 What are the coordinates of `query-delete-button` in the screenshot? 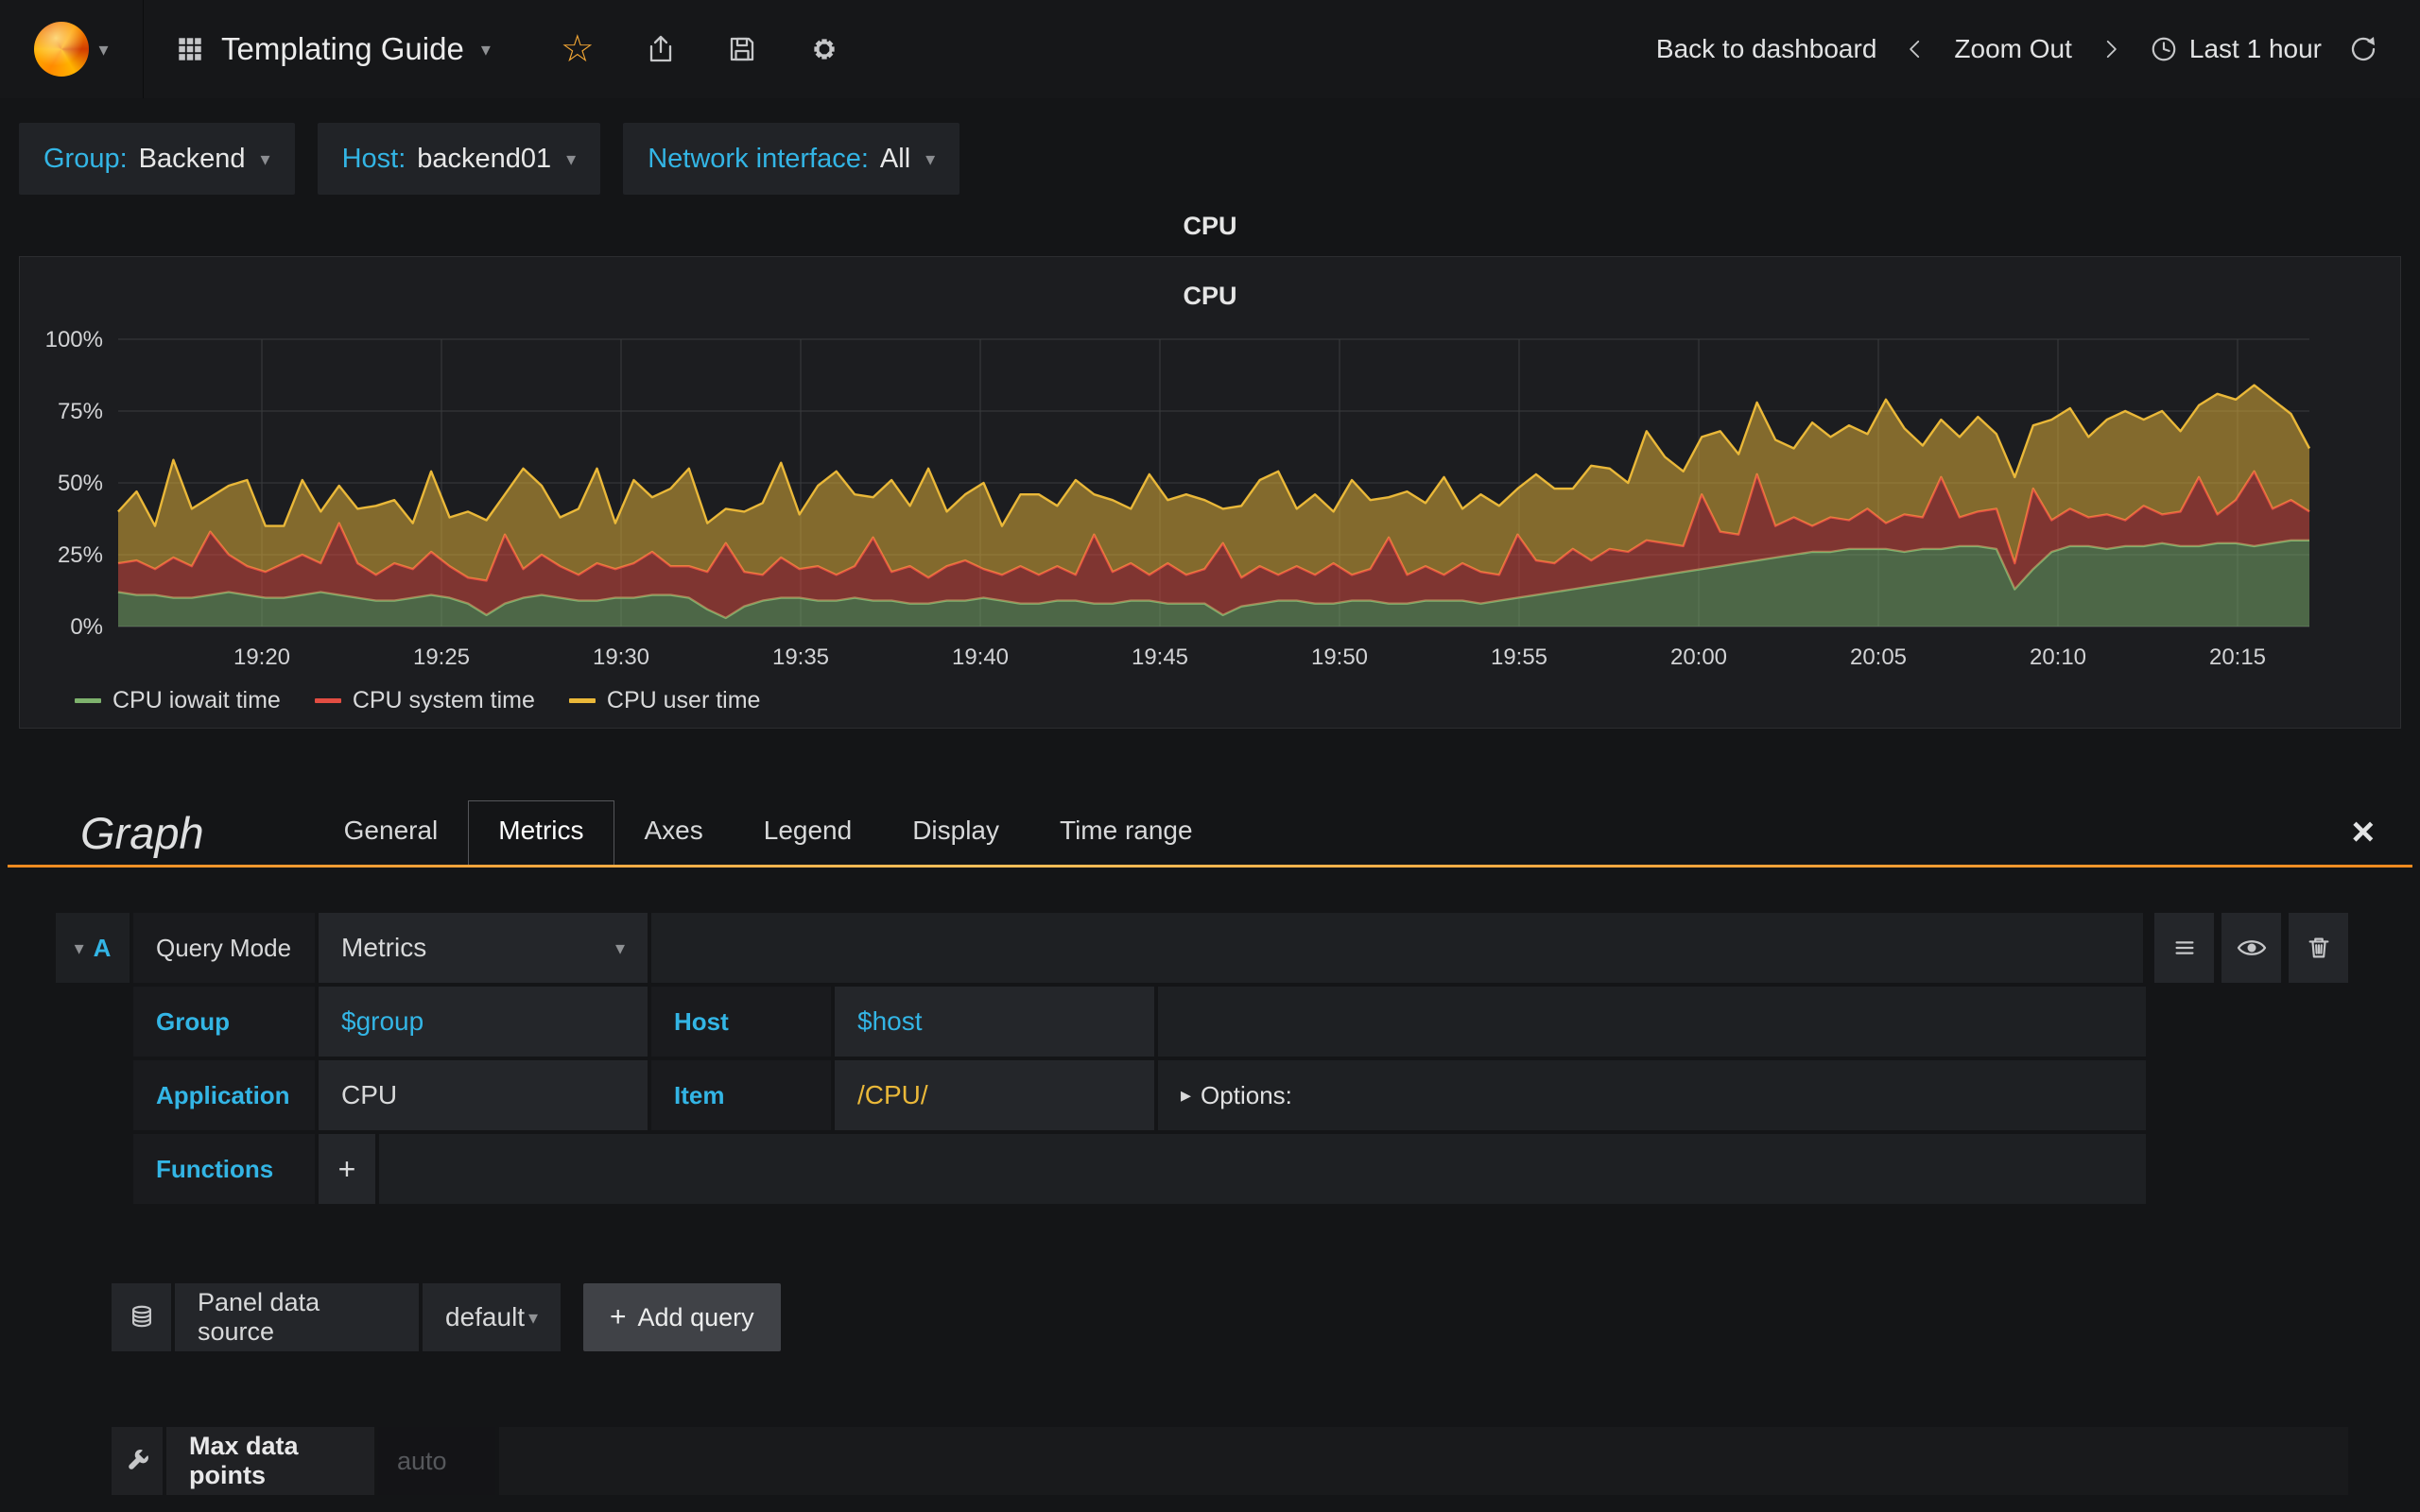 It's located at (2318, 948).